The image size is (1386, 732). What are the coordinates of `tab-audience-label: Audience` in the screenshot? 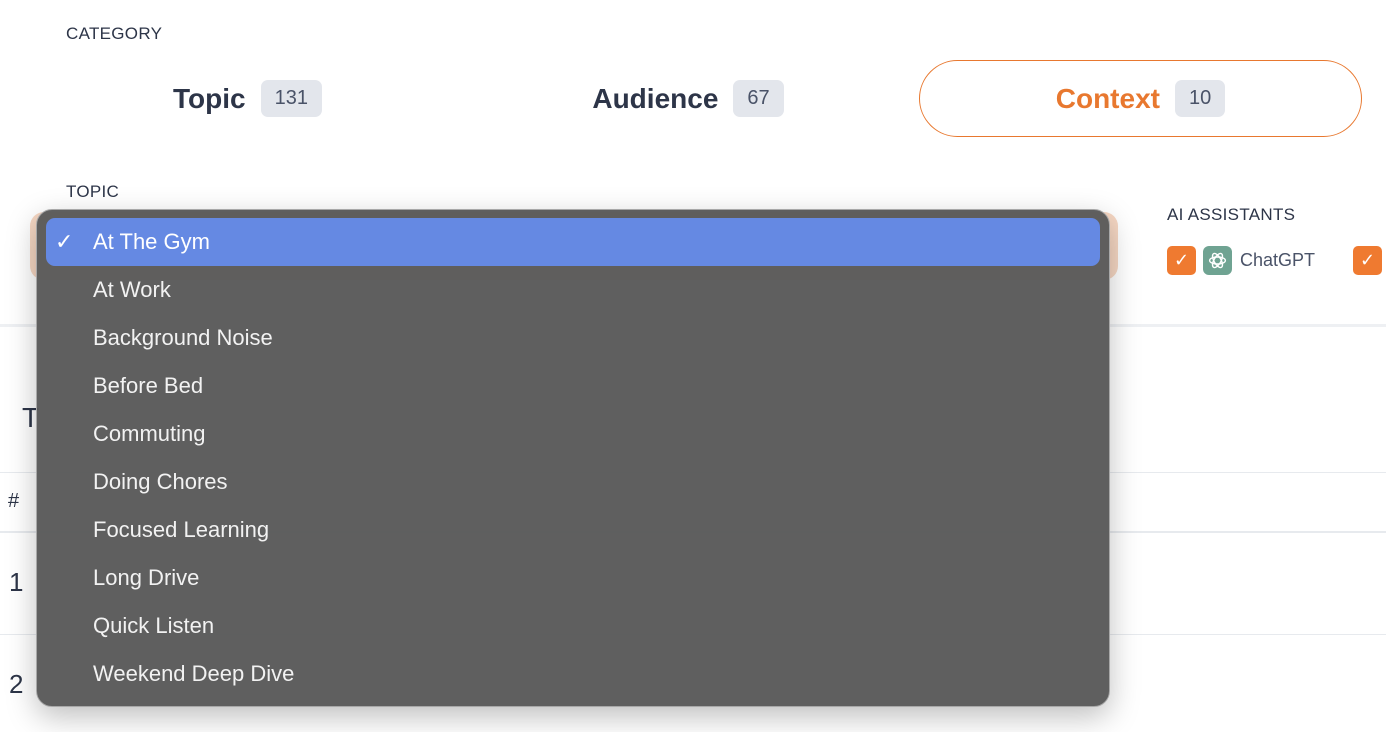 It's located at (655, 98).